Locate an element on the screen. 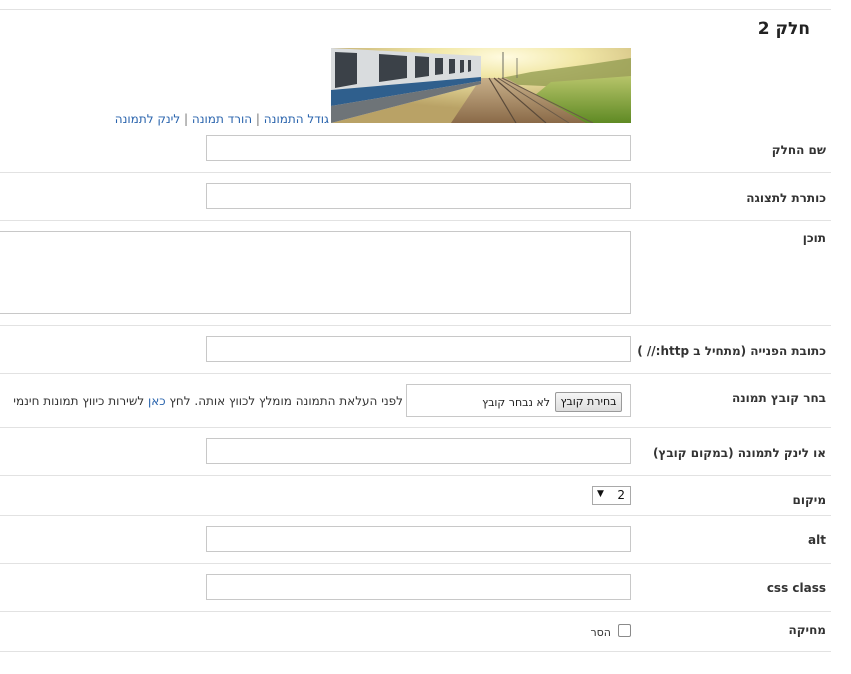 The image size is (851, 674). image-links: גודל התמונה | הורד תמונה | לינק לתמונה is located at coordinates (222, 119).